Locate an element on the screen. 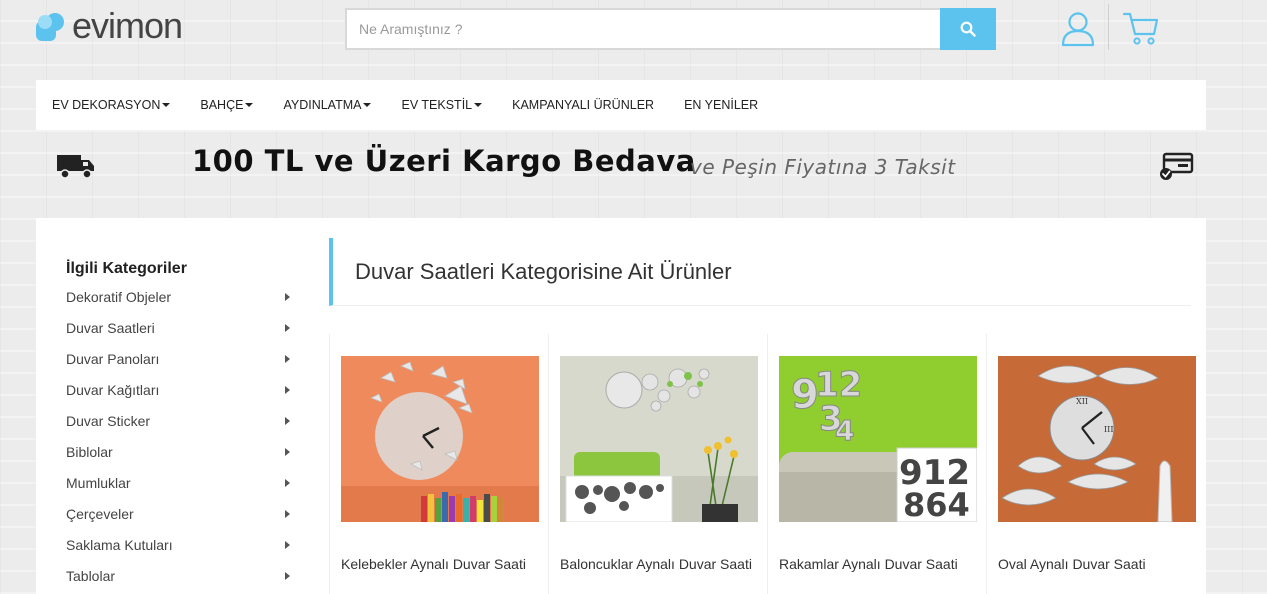 This screenshot has height=594, width=1267. svg-text: XII is located at coordinates (1082, 401).